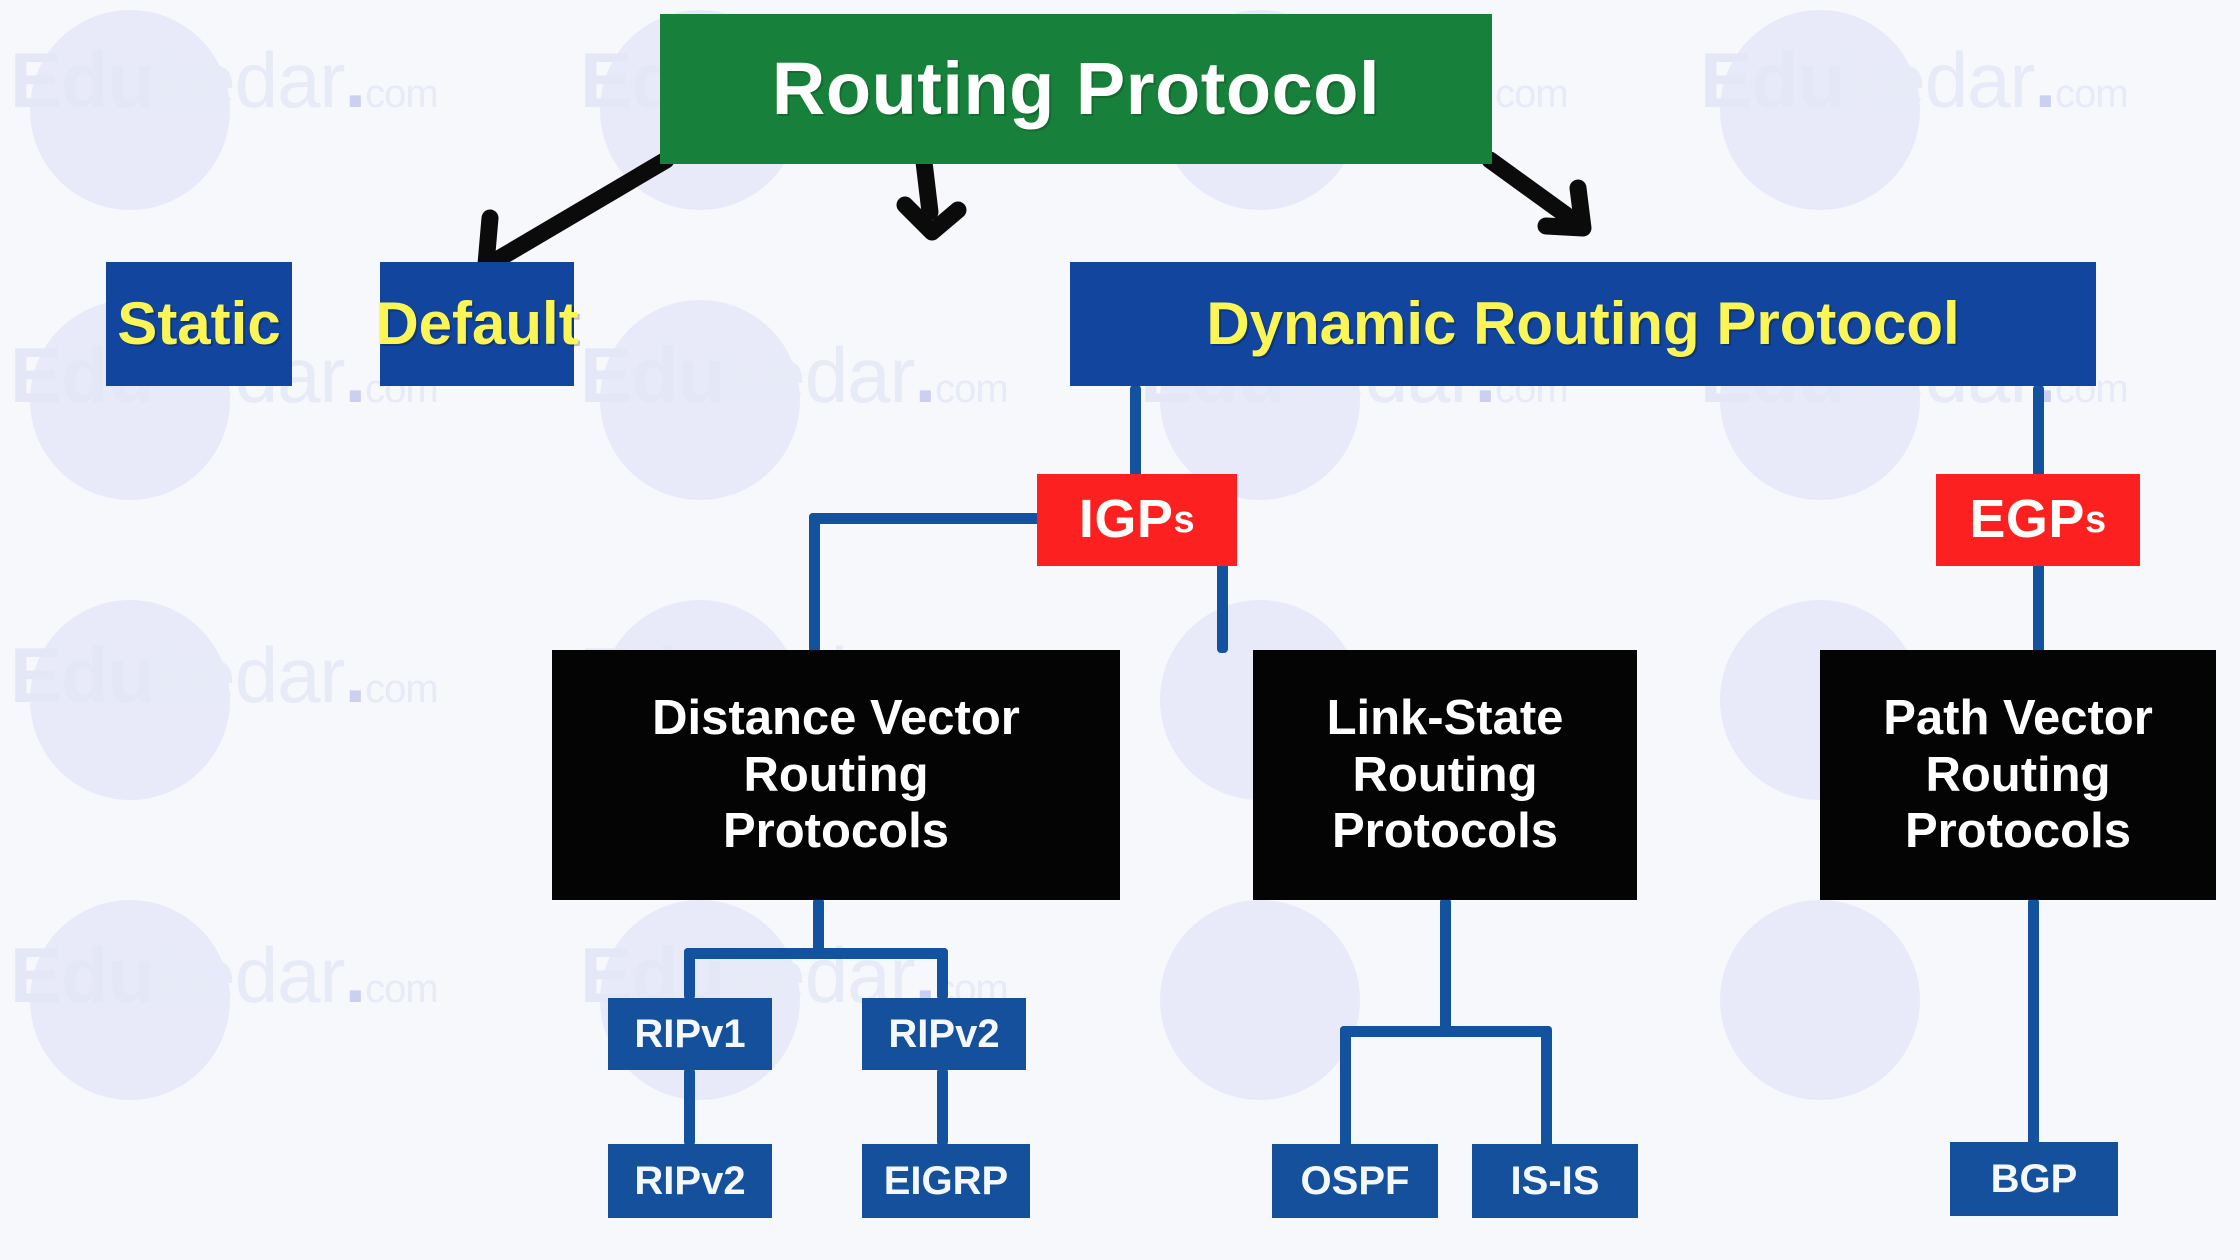 The image size is (2240, 1260). Describe the element at coordinates (199, 324) in the screenshot. I see `node-static: Static` at that location.